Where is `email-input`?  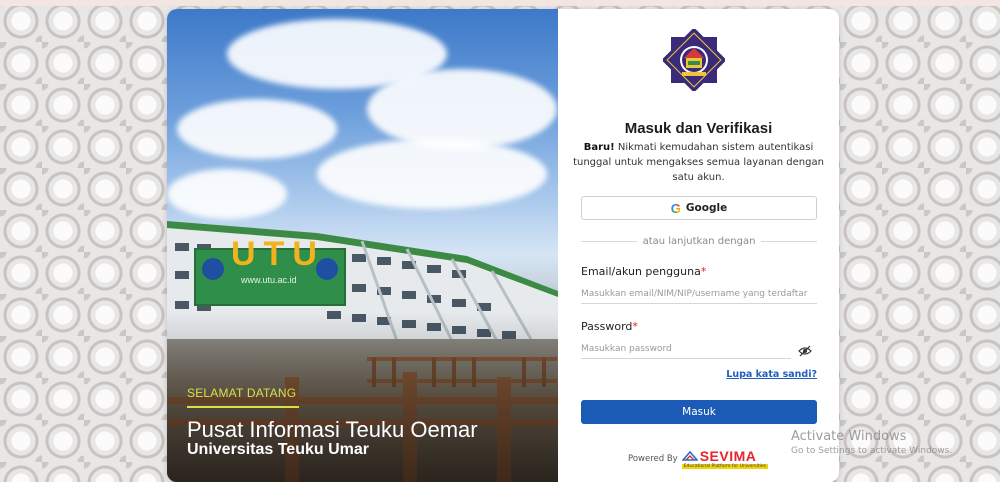 email-input is located at coordinates (699, 294).